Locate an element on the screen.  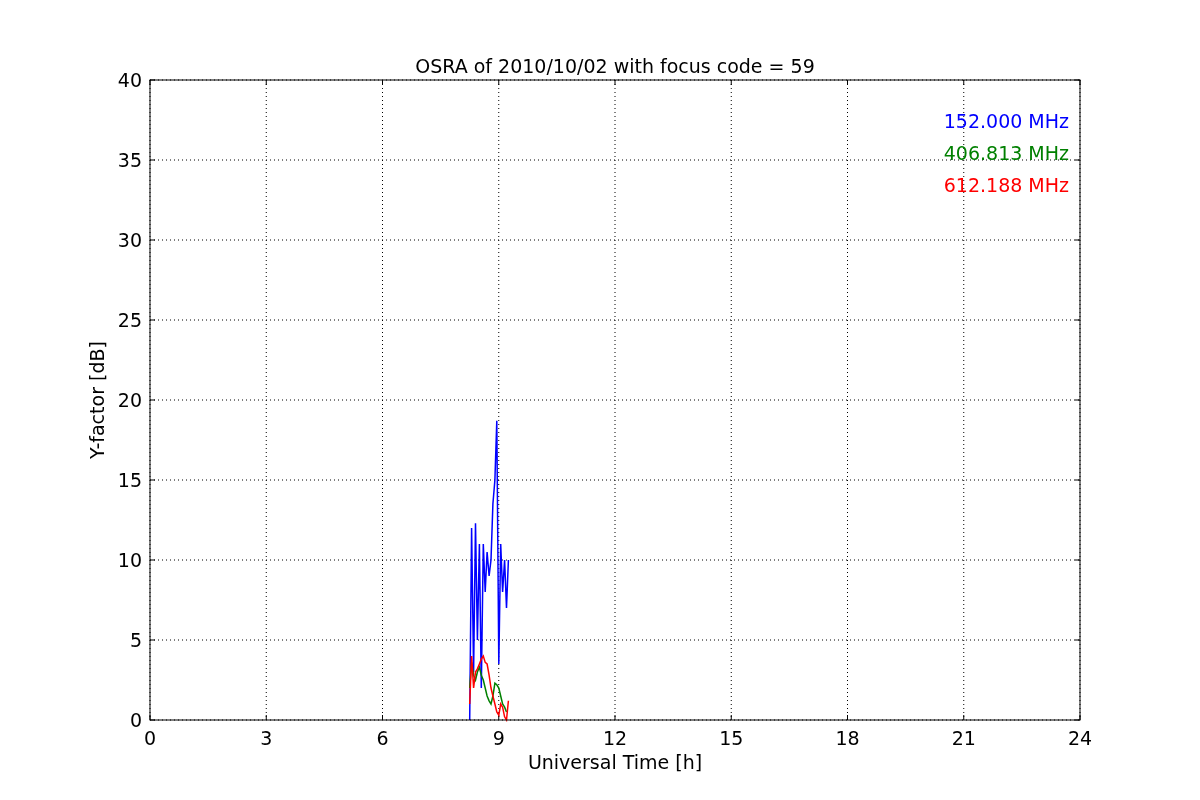
tick-label: 5 is located at coordinates (135, 640).